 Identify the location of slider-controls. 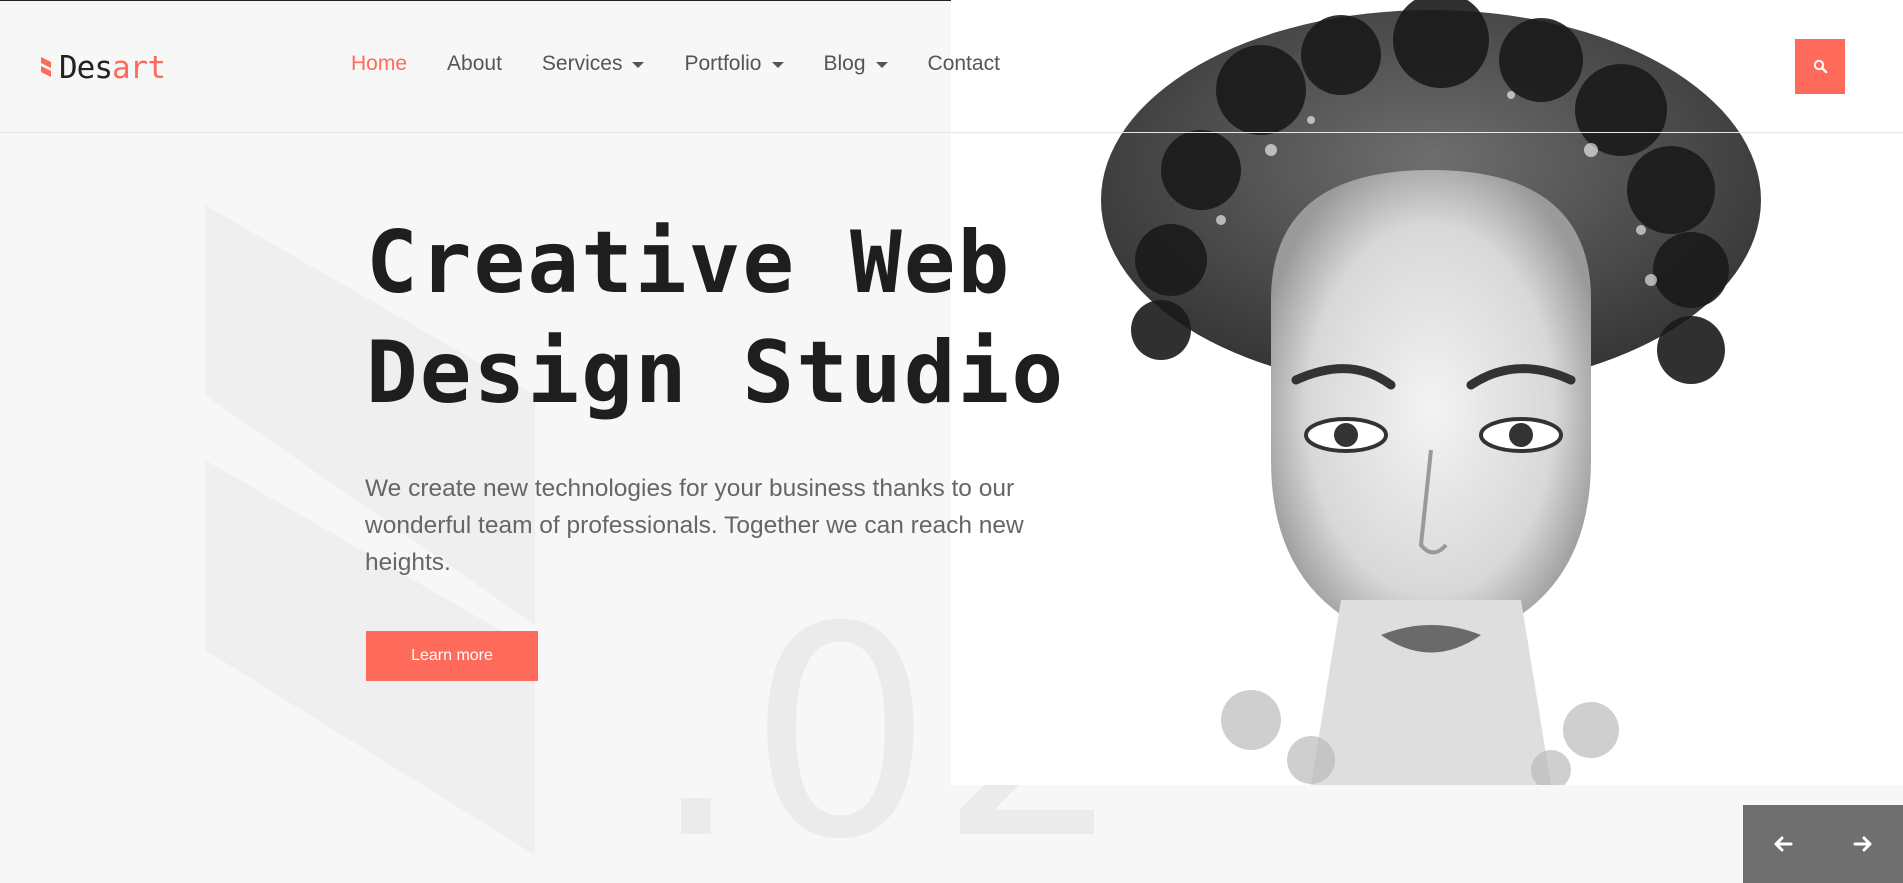
(1823, 844).